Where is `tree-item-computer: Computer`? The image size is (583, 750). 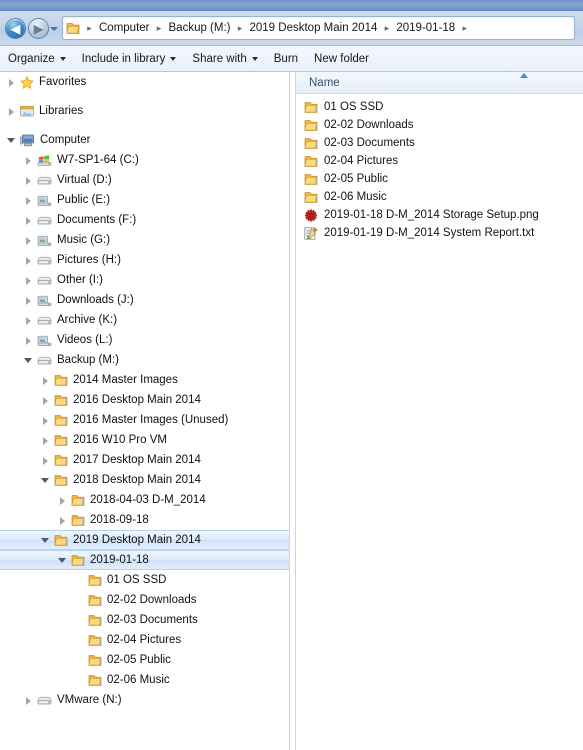 tree-item-computer: Computer is located at coordinates (144, 140).